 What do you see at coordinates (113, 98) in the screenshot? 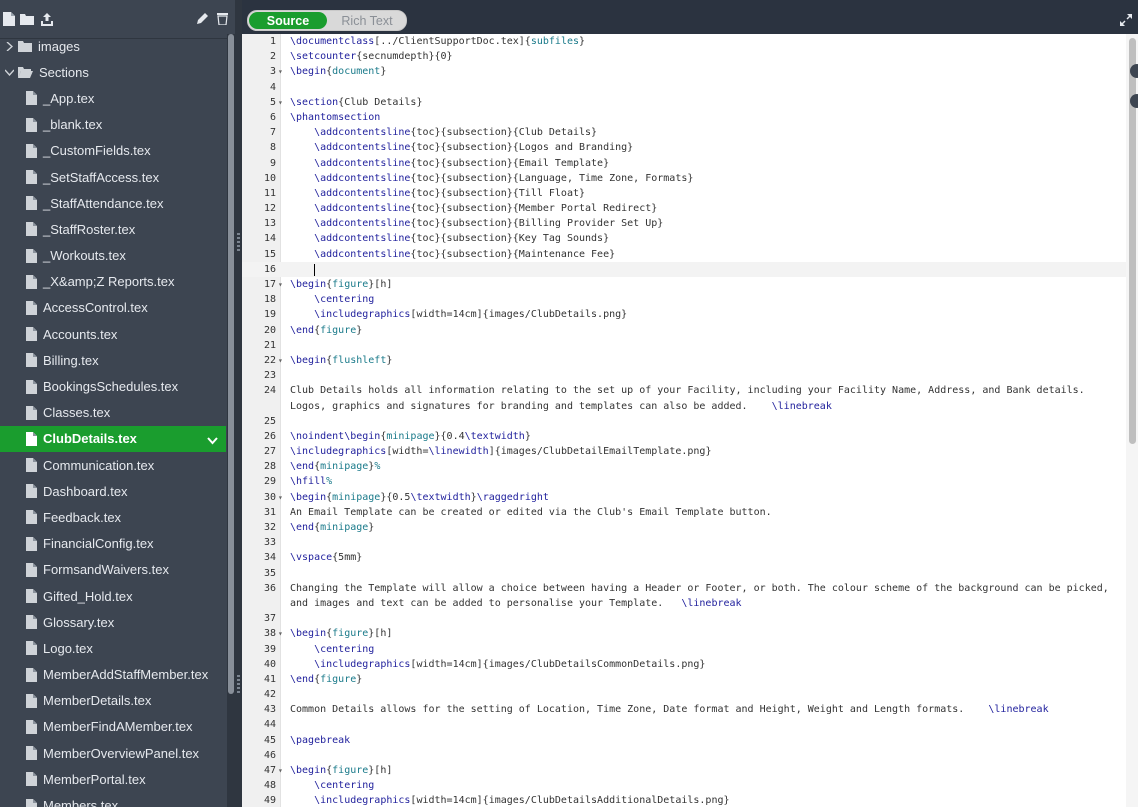
I see `file-item: _App.tex` at bounding box center [113, 98].